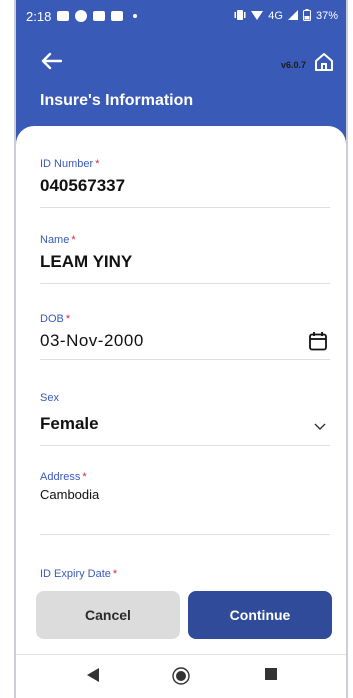 This screenshot has height=698, width=353. I want to click on sex-value: Female, so click(69, 423).